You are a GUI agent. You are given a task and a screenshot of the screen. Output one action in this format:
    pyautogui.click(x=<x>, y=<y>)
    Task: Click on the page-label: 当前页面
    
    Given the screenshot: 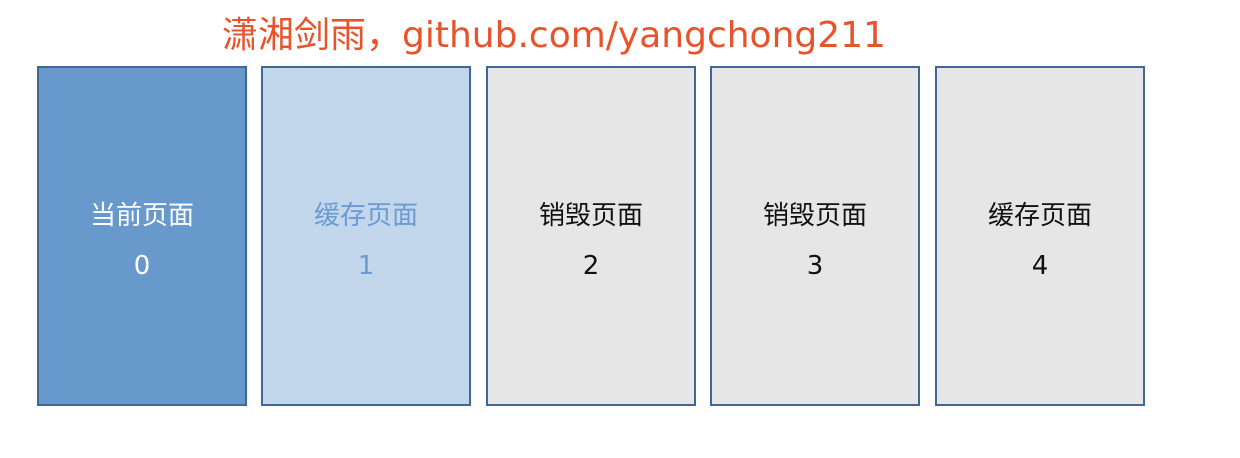 What is the action you would take?
    pyautogui.click(x=141, y=216)
    